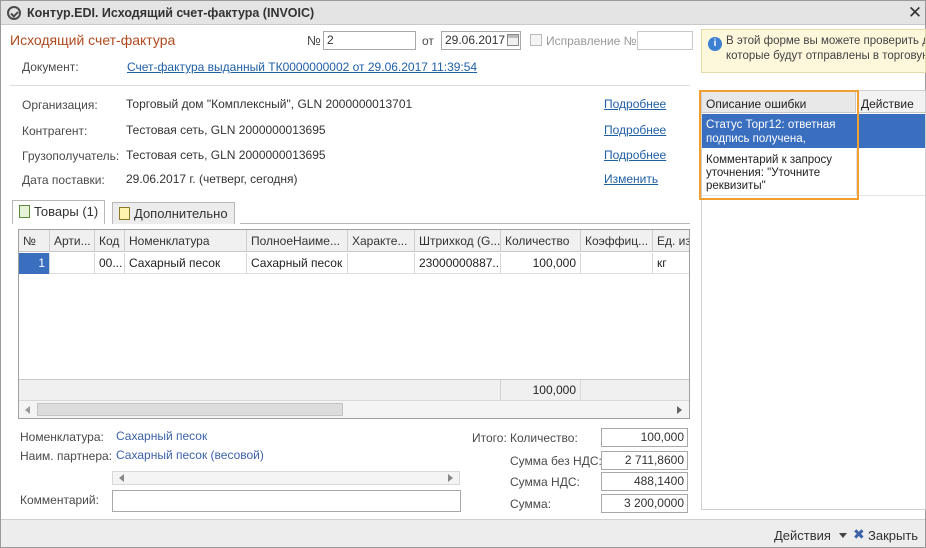 The image size is (926, 548). I want to click on vat-sum-field: 488,1400, so click(644, 481).